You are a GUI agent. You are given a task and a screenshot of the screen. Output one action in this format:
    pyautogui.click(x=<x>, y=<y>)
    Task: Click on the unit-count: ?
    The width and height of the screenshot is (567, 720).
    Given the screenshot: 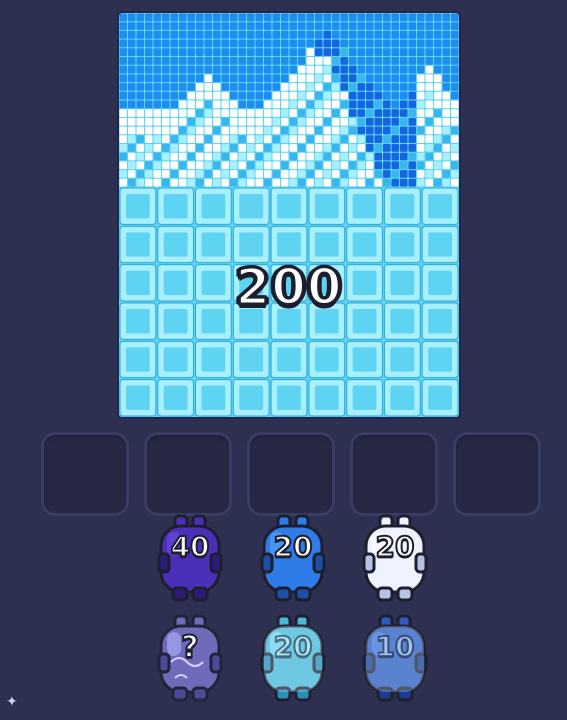 What is the action you would take?
    pyautogui.click(x=189, y=647)
    